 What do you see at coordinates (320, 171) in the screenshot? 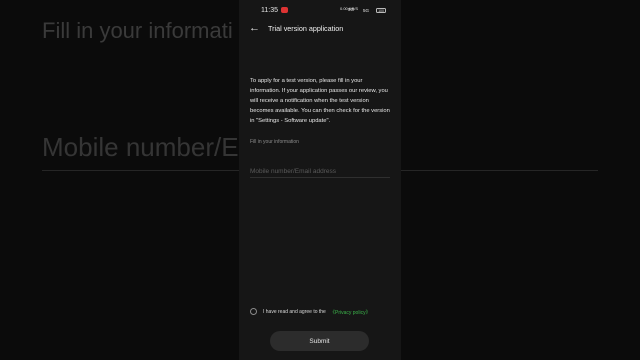
I see `contact-input` at bounding box center [320, 171].